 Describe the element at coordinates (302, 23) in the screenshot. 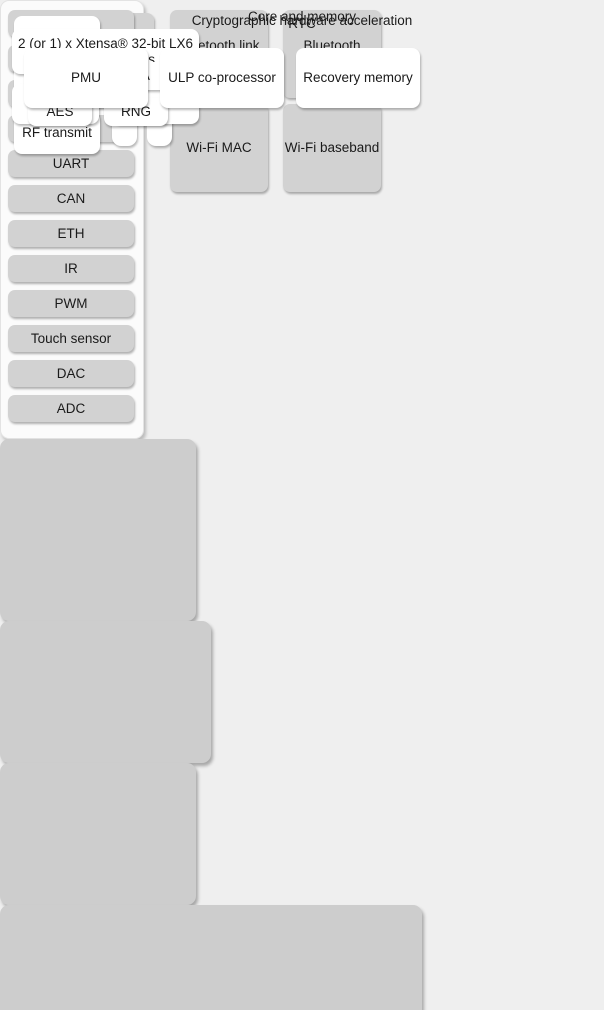

I see `rtc-caption: RTC` at that location.